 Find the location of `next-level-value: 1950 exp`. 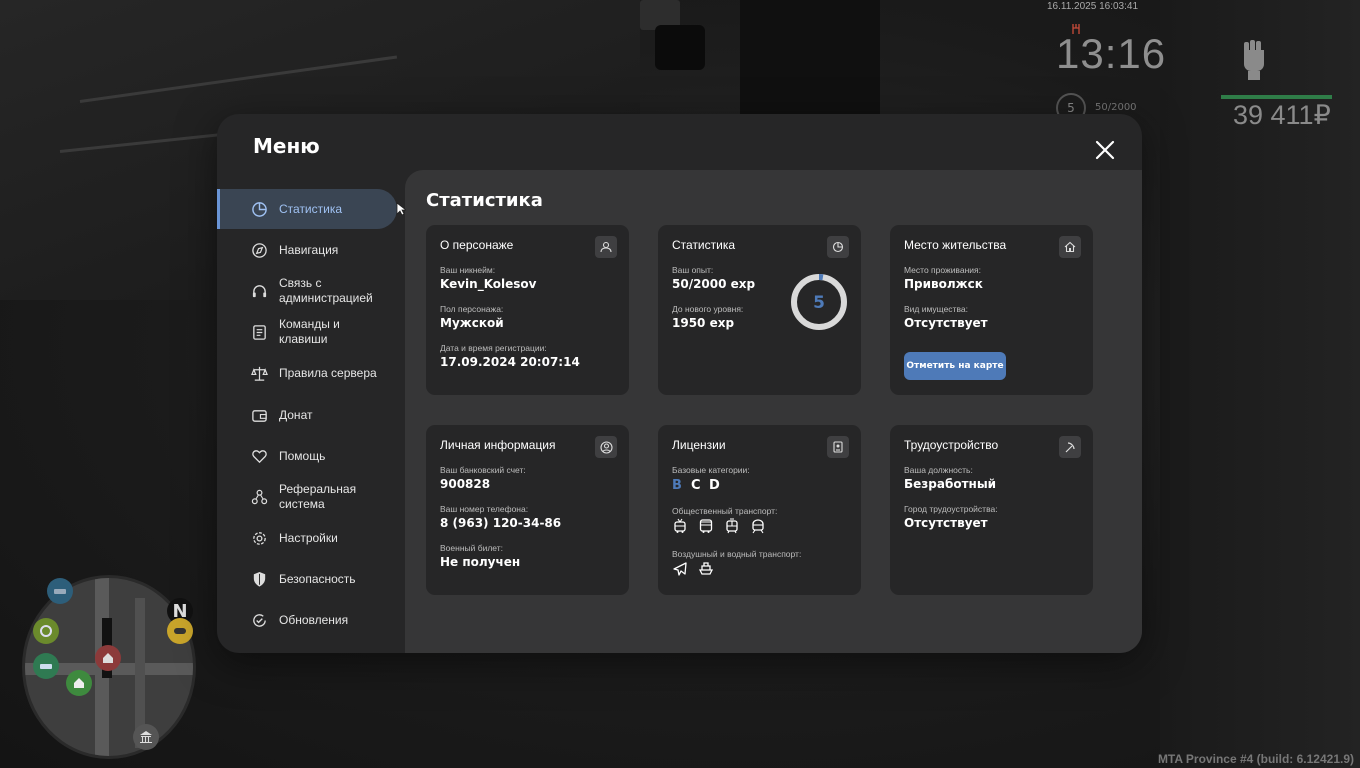

next-level-value: 1950 exp is located at coordinates (703, 323).